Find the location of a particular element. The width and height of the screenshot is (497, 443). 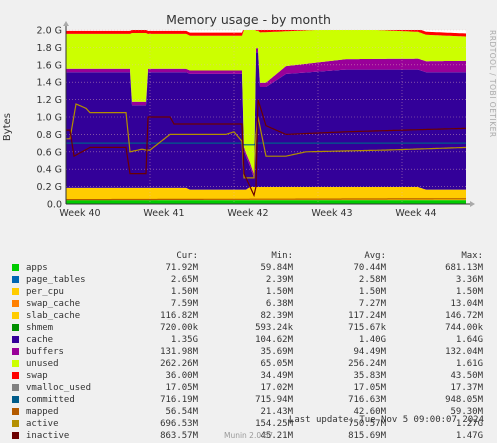

legend-avg-value: 716.63M is located at coordinates (367, 400).